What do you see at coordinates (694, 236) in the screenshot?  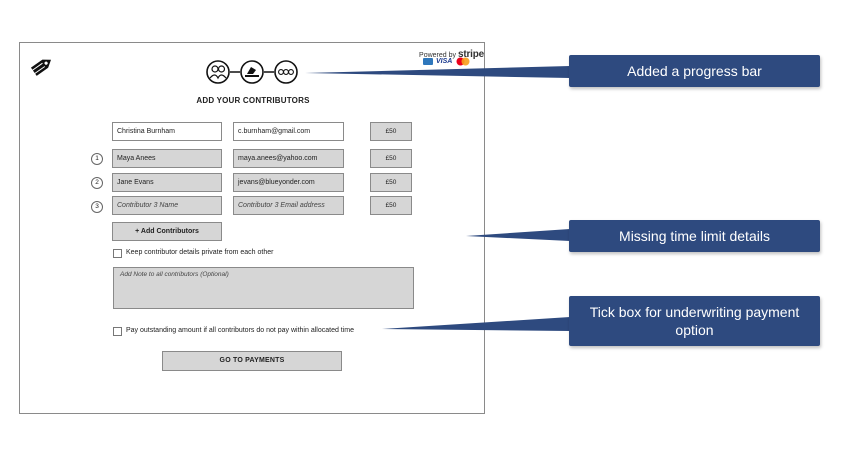 I see `callout-time-limit: Missing time limit details` at bounding box center [694, 236].